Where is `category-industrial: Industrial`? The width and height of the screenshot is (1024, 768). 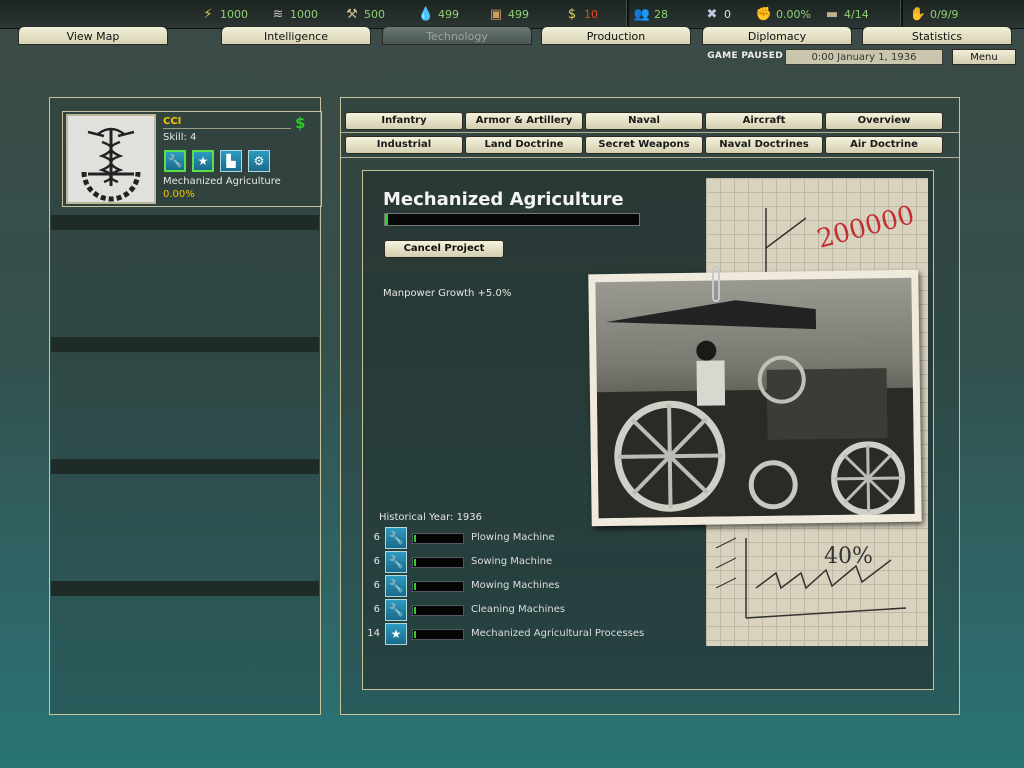 category-industrial: Industrial is located at coordinates (404, 145).